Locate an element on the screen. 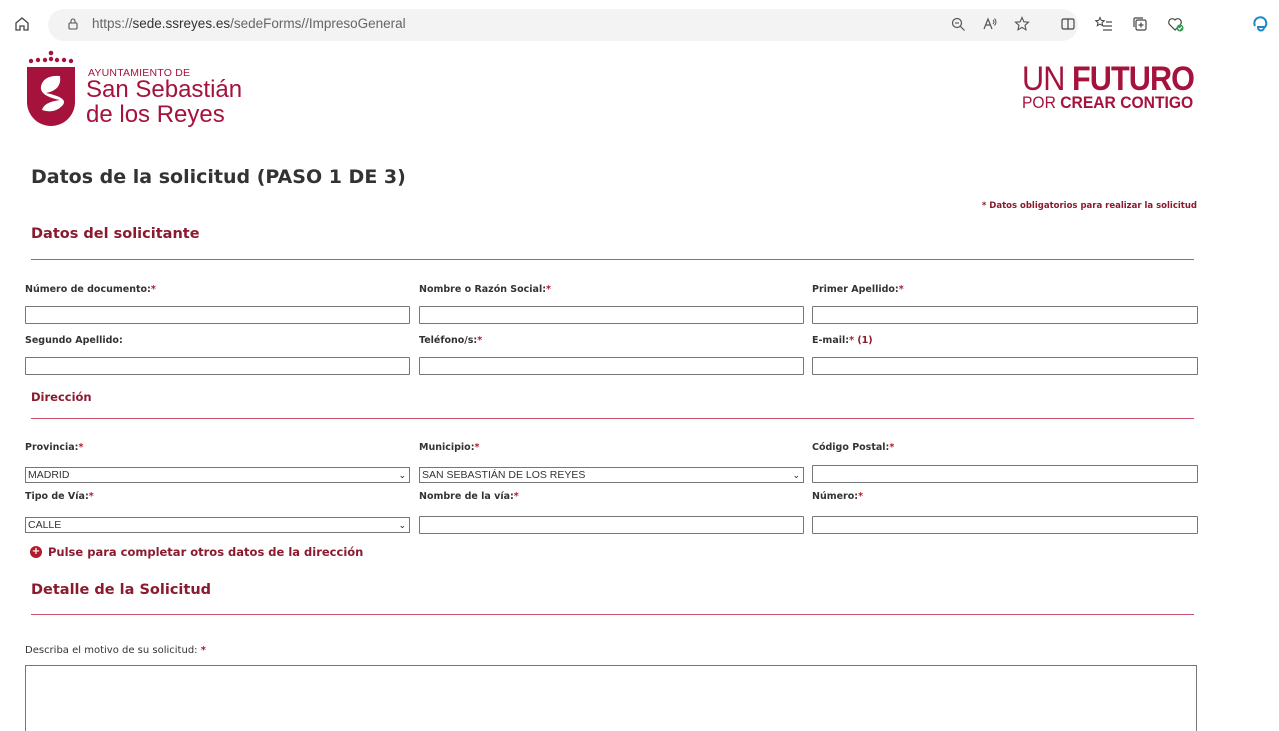 This screenshot has width=1279, height=731. label-nombre: Nombre o Razón Social:* is located at coordinates (485, 289).